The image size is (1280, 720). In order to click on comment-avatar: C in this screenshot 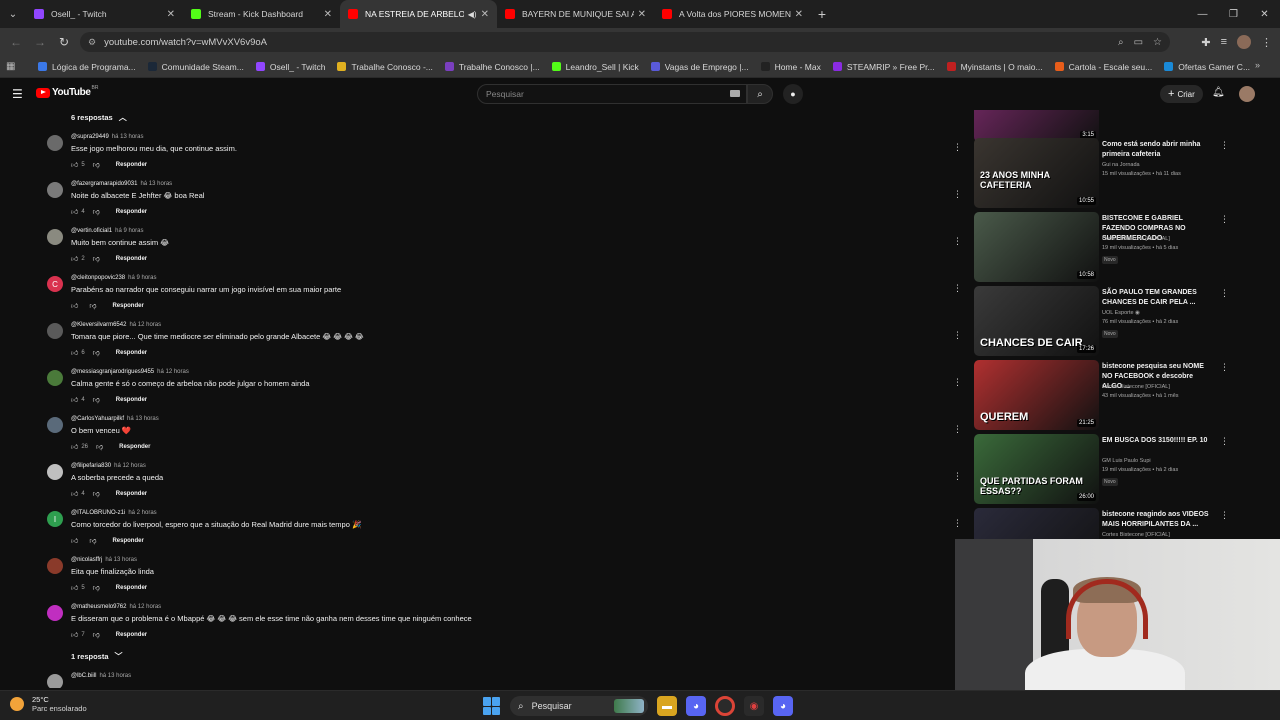, I will do `click(55, 284)`.